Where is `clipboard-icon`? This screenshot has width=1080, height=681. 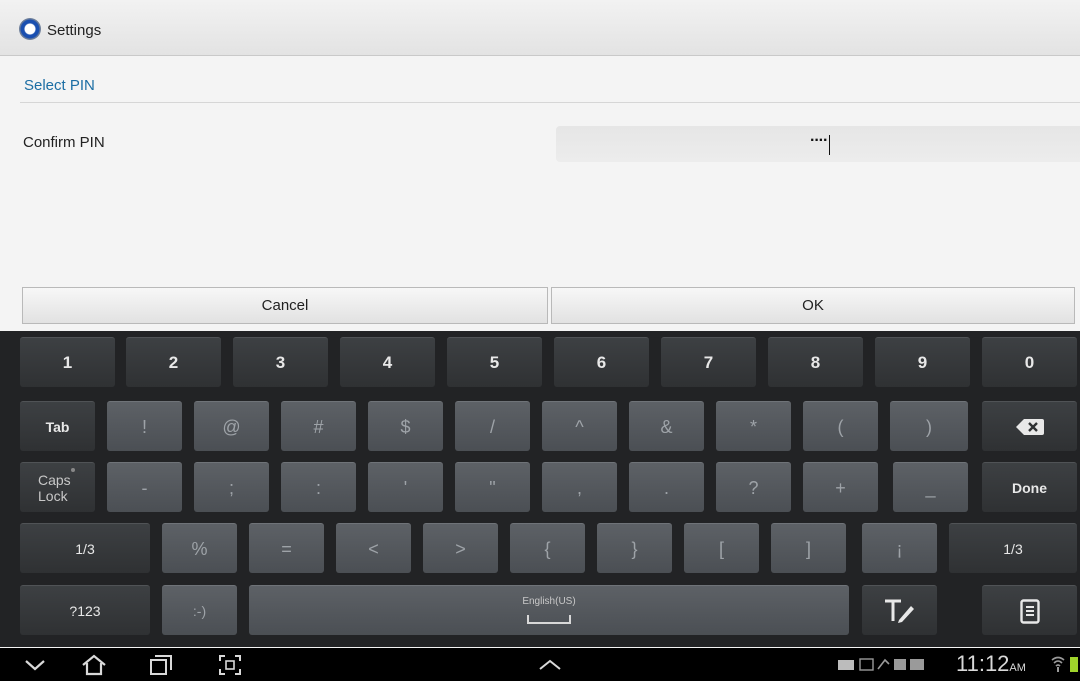 clipboard-icon is located at coordinates (1029, 611).